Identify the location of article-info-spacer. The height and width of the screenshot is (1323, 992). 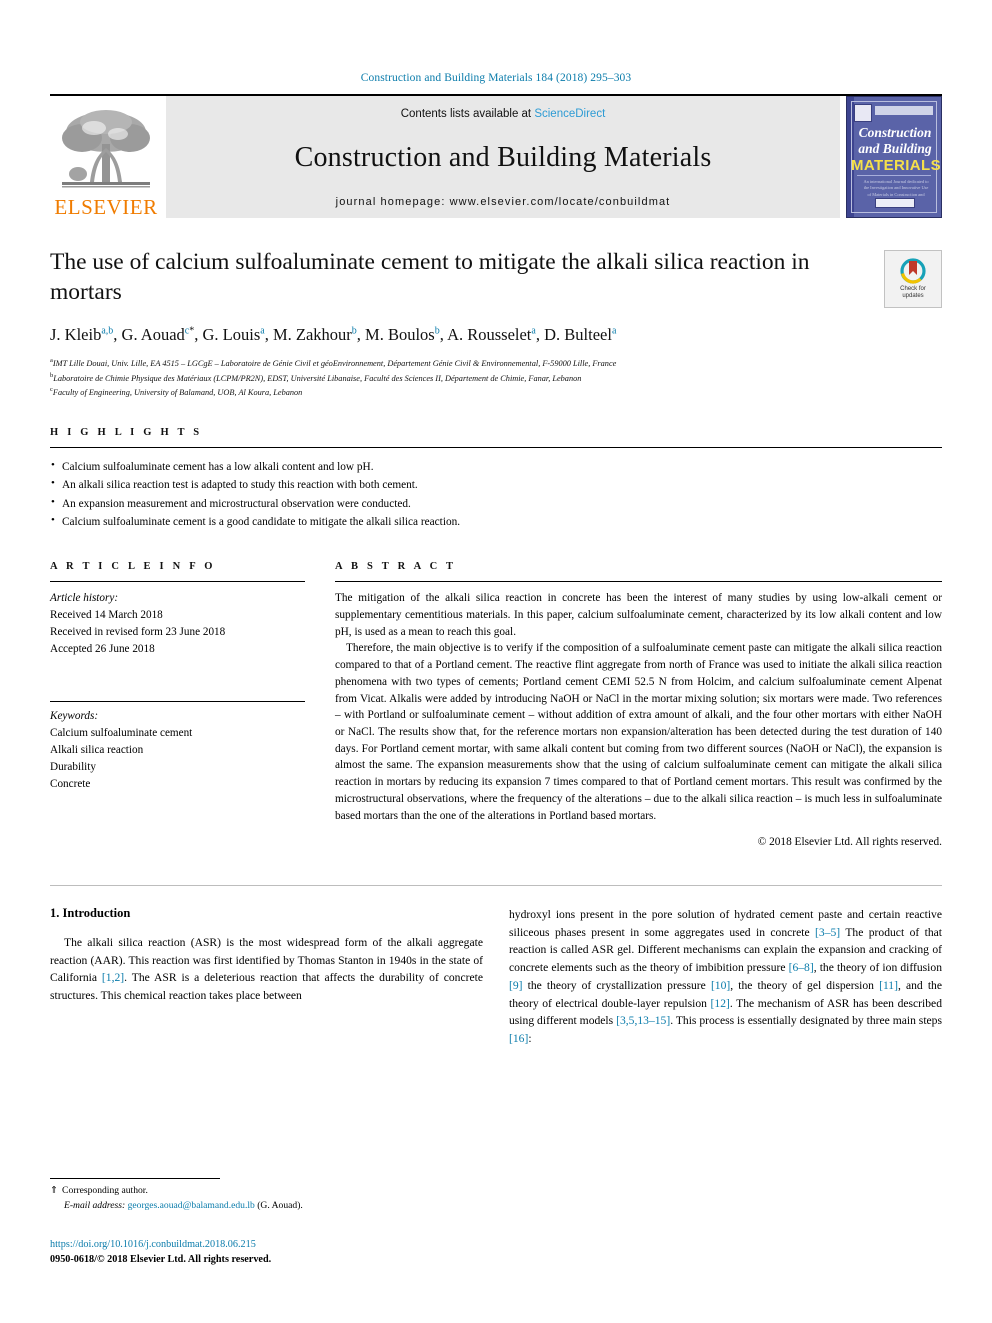
(177, 674).